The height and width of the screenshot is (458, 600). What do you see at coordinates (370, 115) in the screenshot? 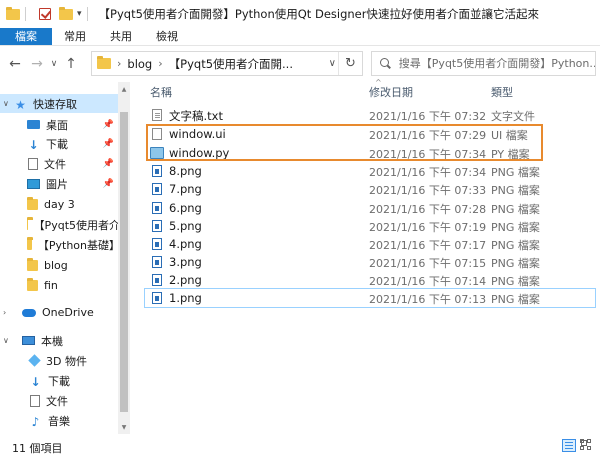
I see `file-row-txt: 文字稿.txt 2021/1/16 下午 07:32 文字文件` at bounding box center [370, 115].